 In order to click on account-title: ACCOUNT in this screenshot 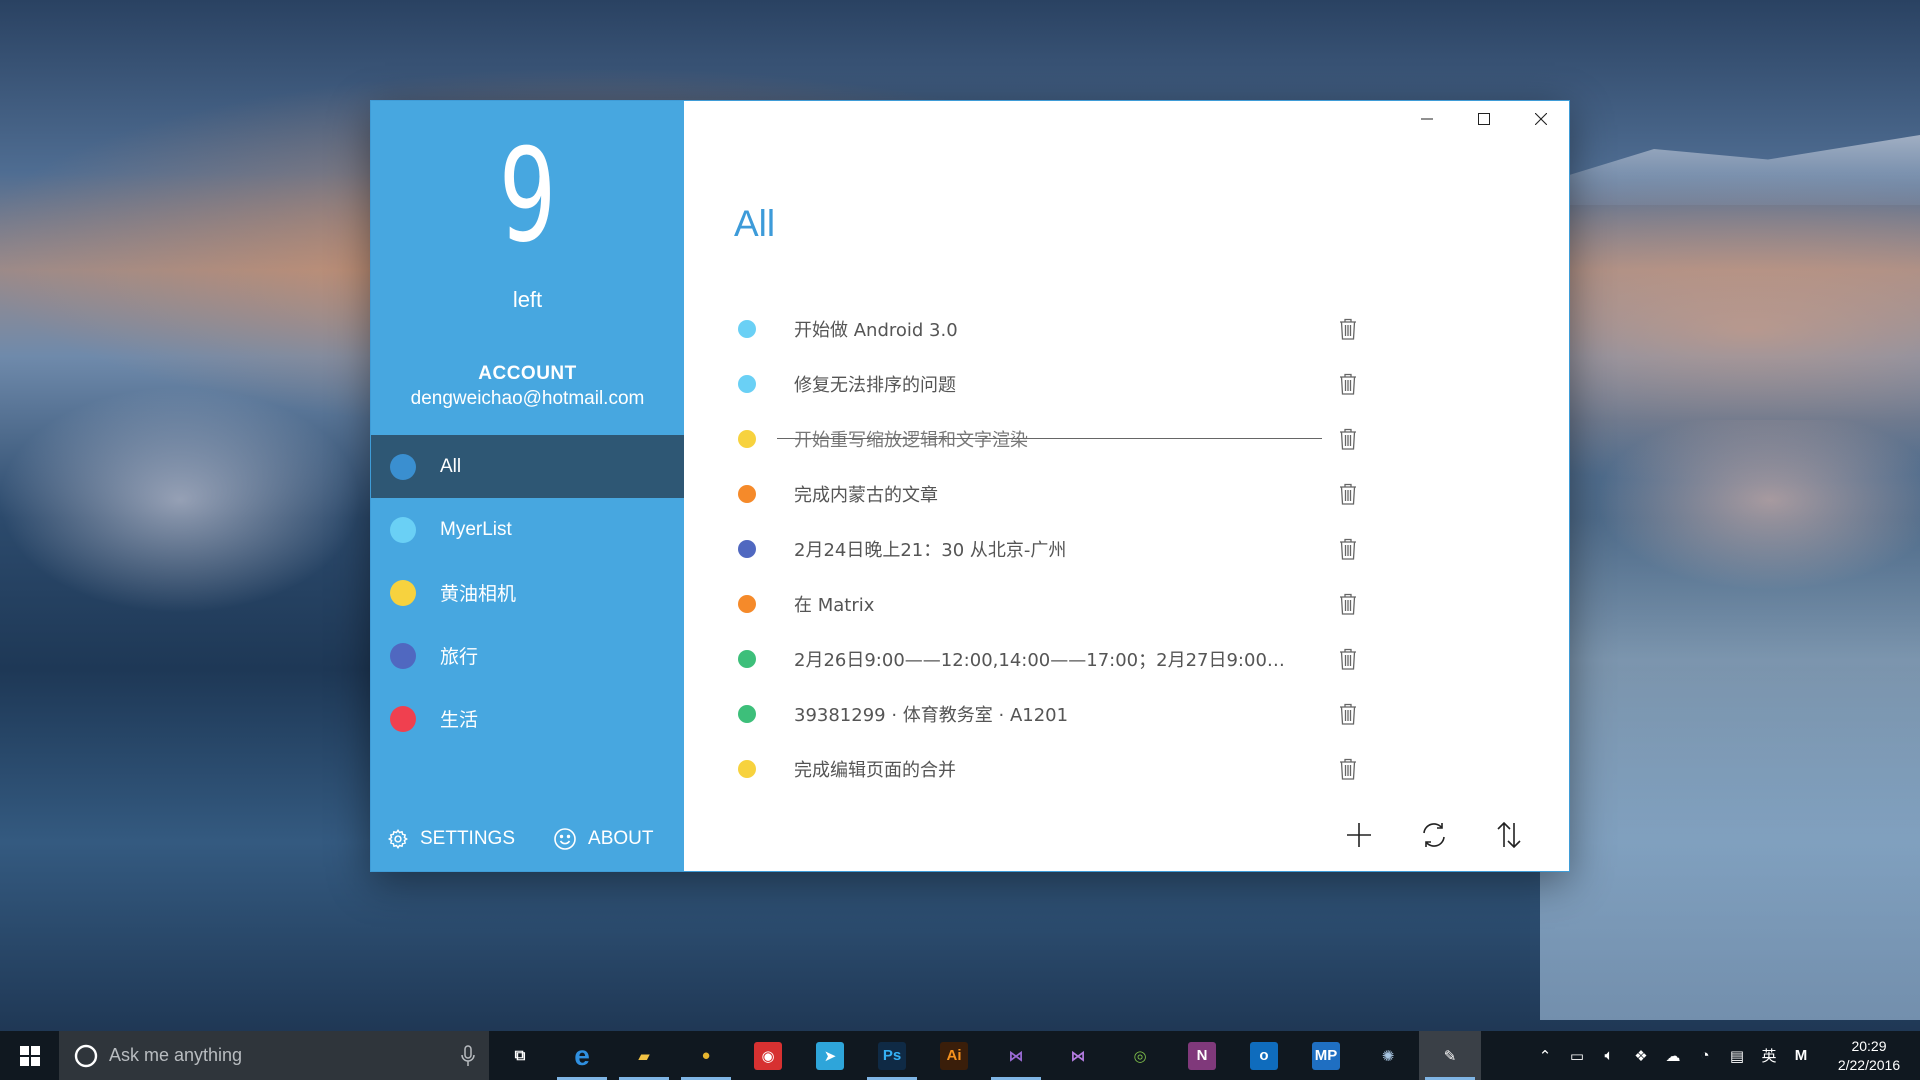, I will do `click(527, 374)`.